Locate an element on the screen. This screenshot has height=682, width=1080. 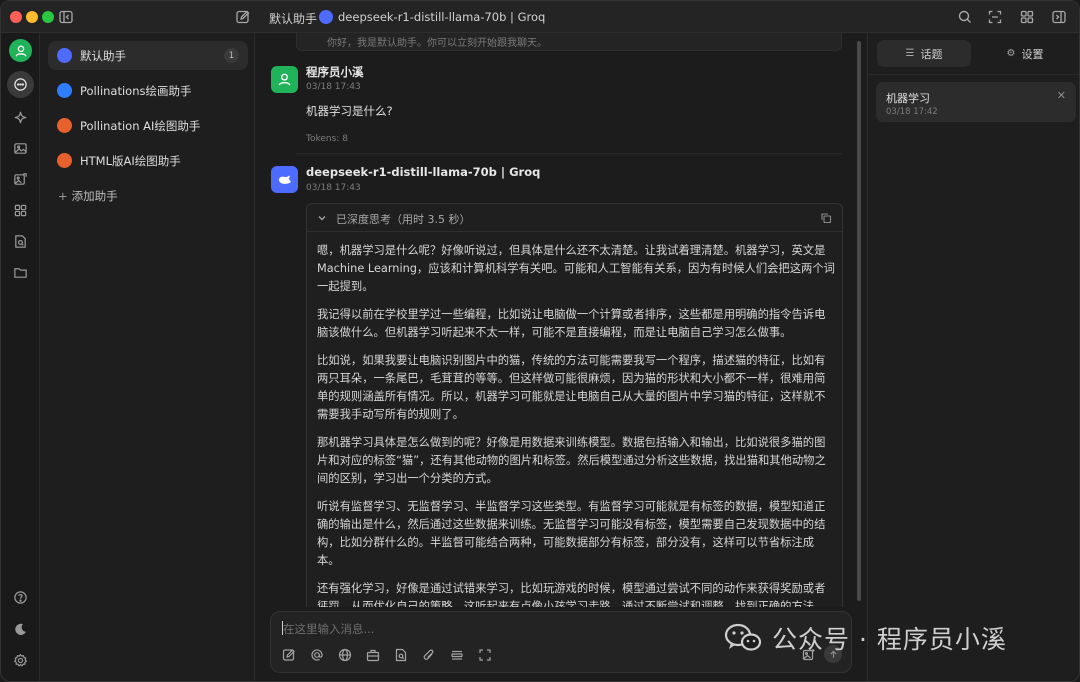
toolbox-icon is located at coordinates (373, 655).